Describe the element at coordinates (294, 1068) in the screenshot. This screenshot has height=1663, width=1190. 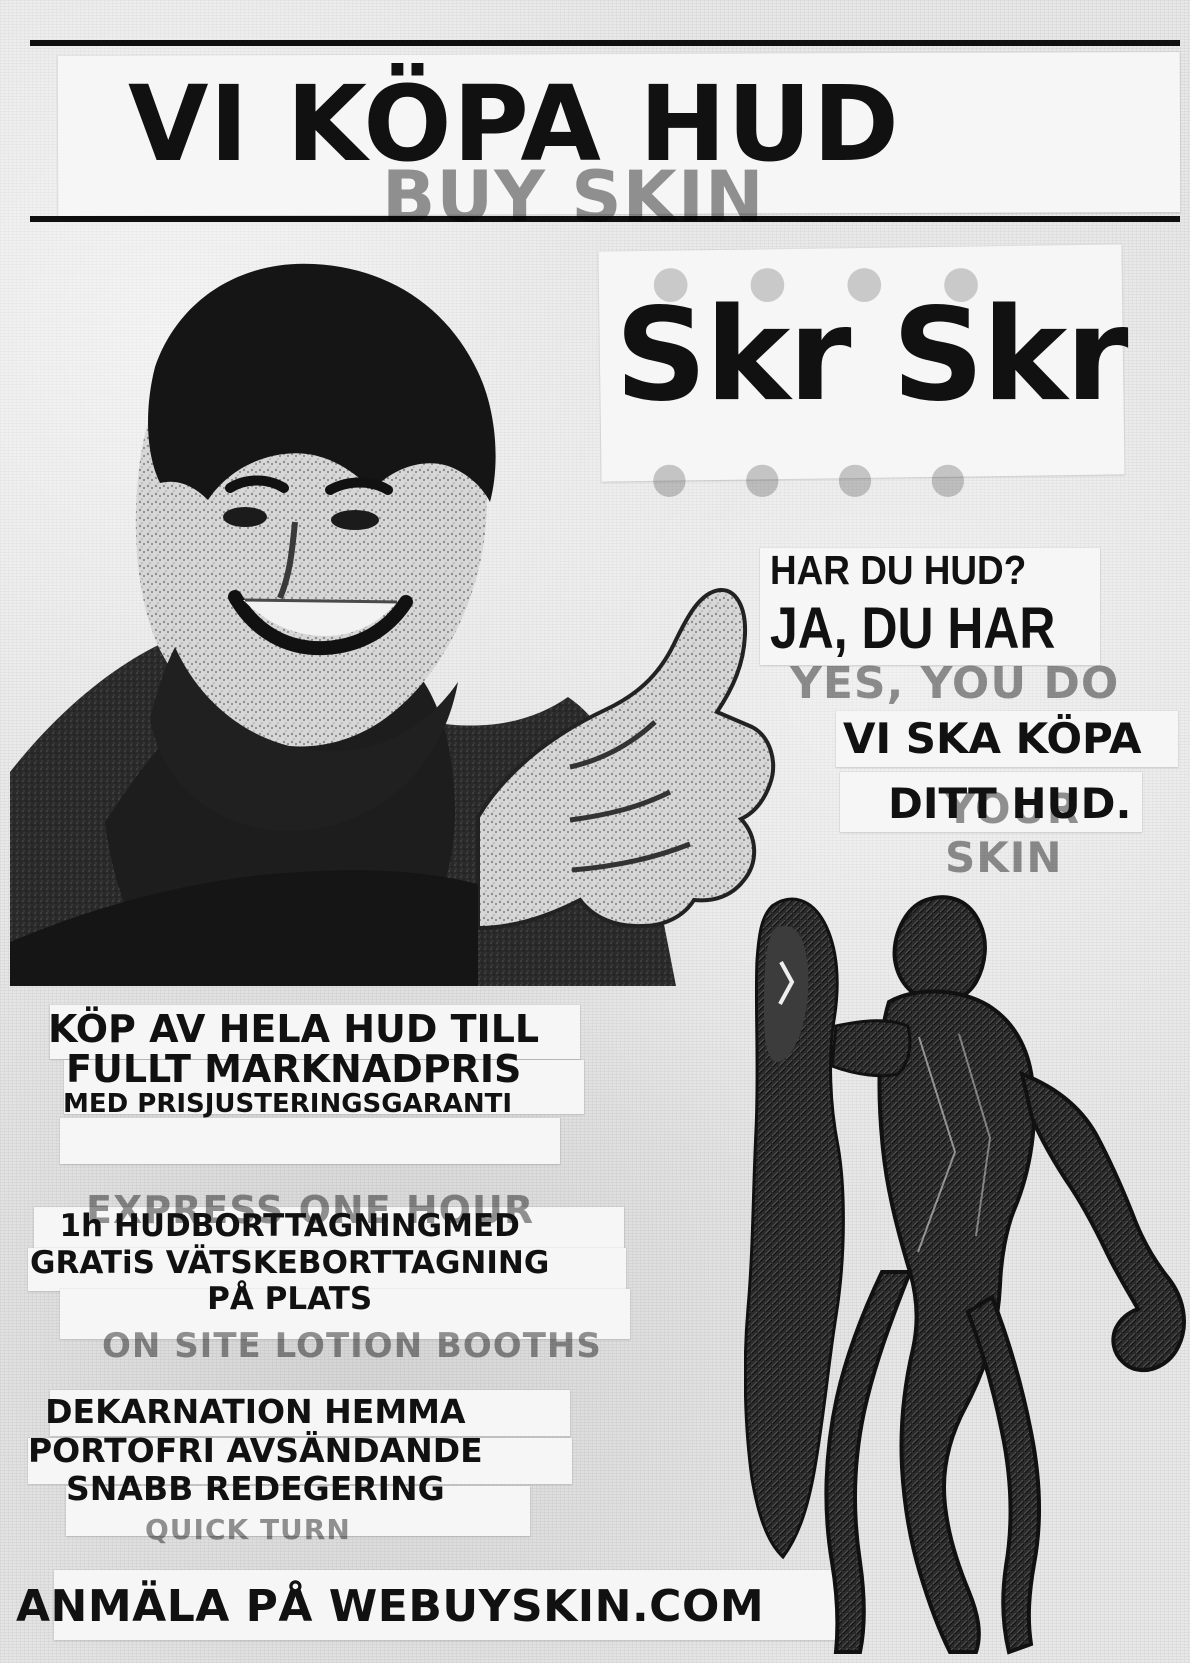
I see `offer-line-2: FULLT MARKNADPRIS` at that location.